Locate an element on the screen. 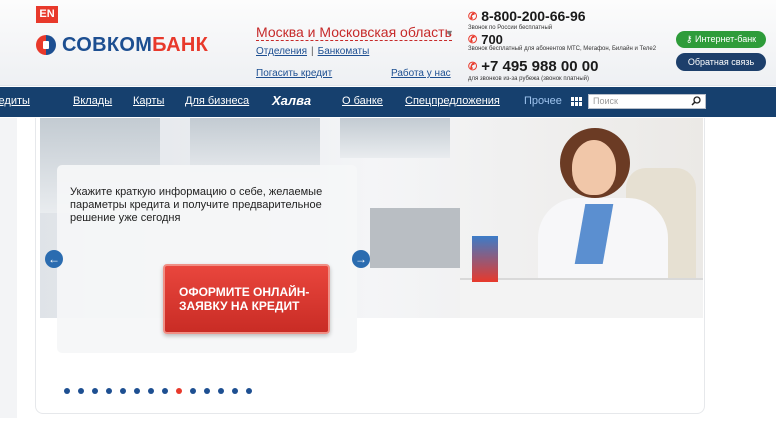 The height and width of the screenshot is (425, 776). slider-prev-button: ← is located at coordinates (54, 259).